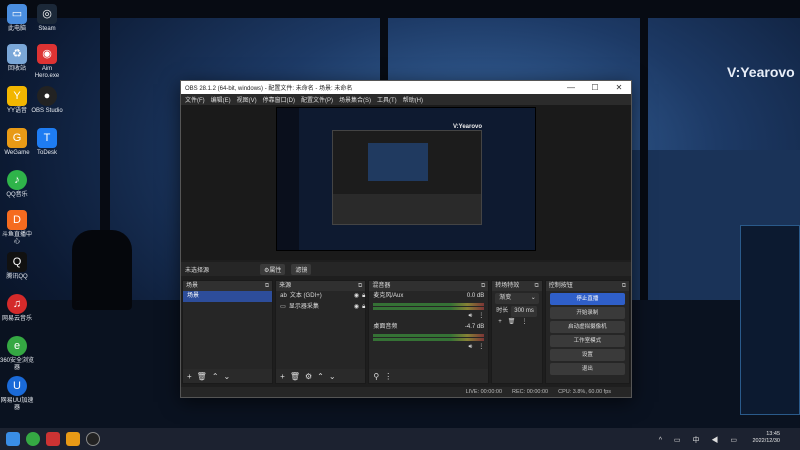 This screenshot has width=800, height=450. What do you see at coordinates (406, 179) in the screenshot?
I see `preview-canvas: V:Yearovo` at bounding box center [406, 179].